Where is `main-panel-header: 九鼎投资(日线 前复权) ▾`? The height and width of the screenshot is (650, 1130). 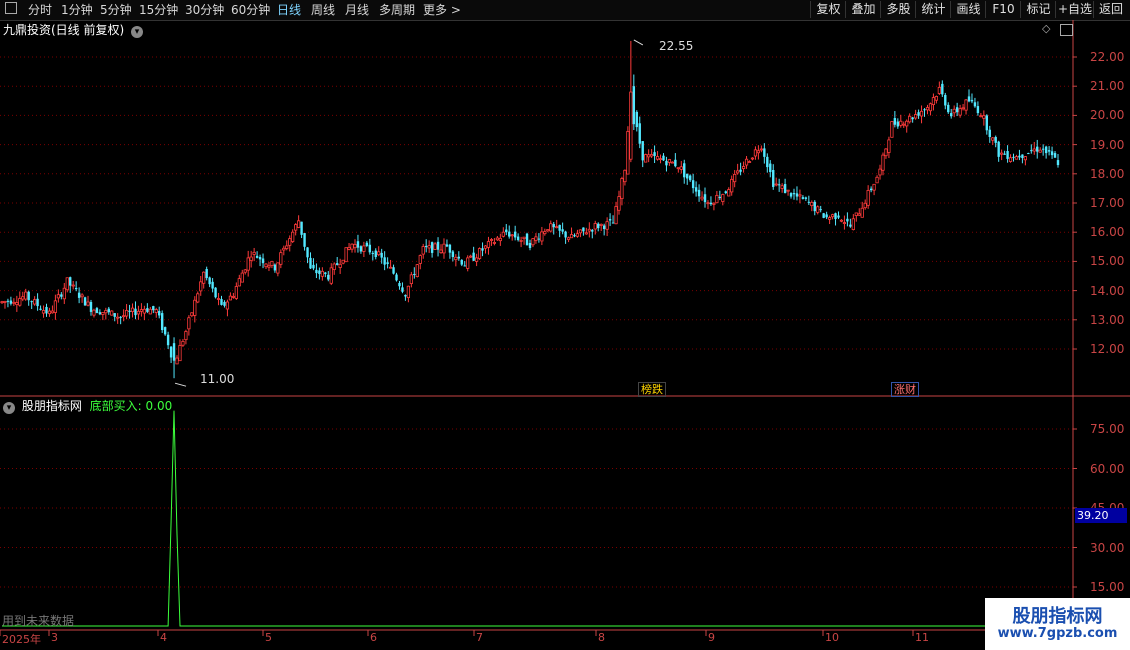
main-panel-header: 九鼎投资(日线 前复权) ▾ is located at coordinates (73, 30).